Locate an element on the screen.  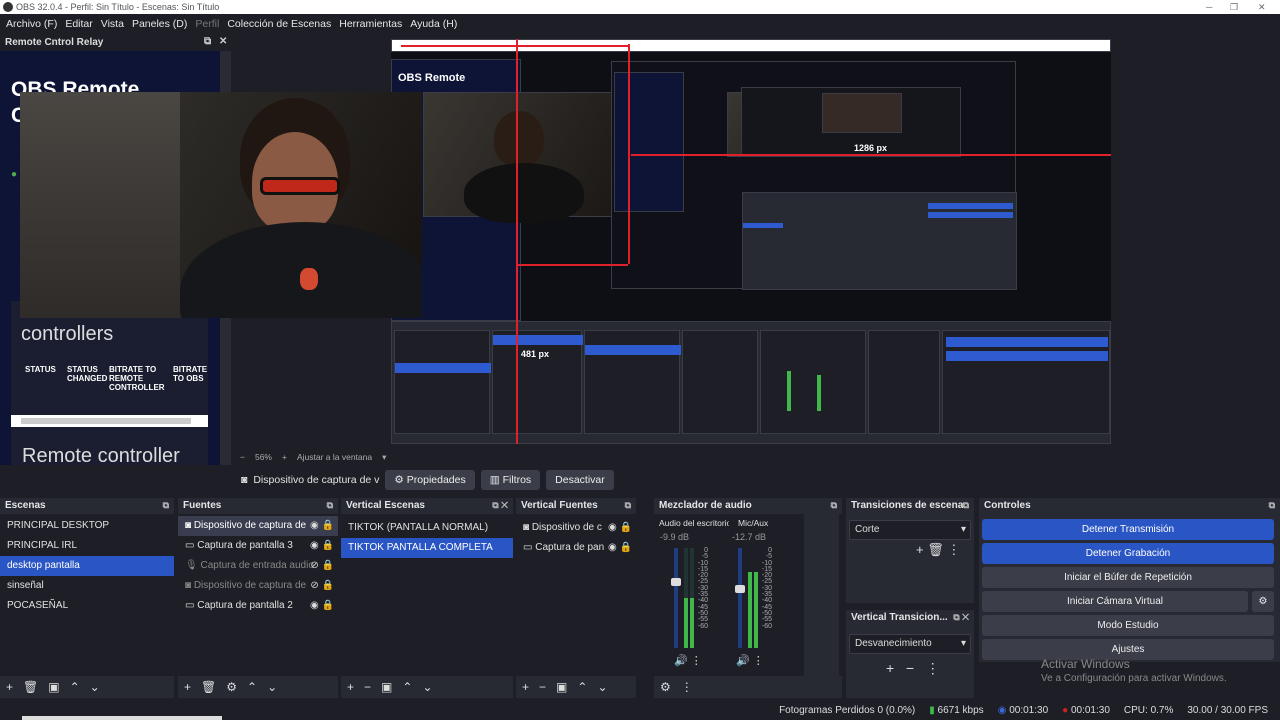
minimize-icon: ─ is located at coordinates (1209, 7).